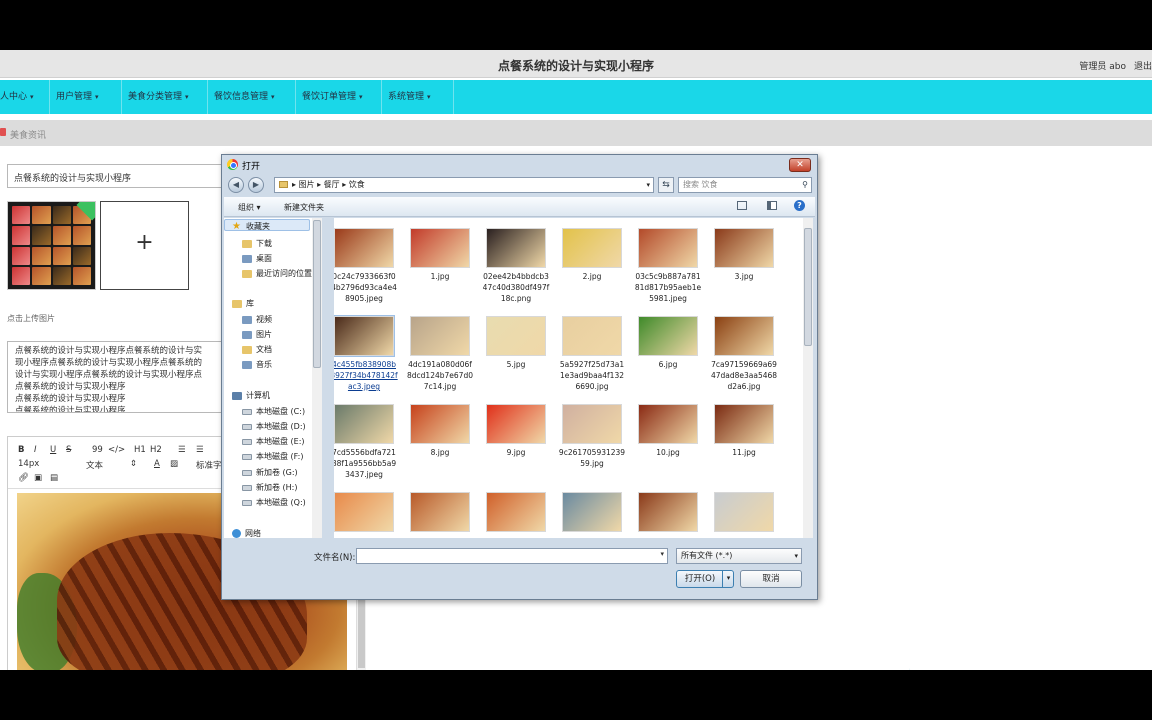 The height and width of the screenshot is (720, 1152). Describe the element at coordinates (332, 184) in the screenshot. I see `path-segment: 餐厅` at that location.